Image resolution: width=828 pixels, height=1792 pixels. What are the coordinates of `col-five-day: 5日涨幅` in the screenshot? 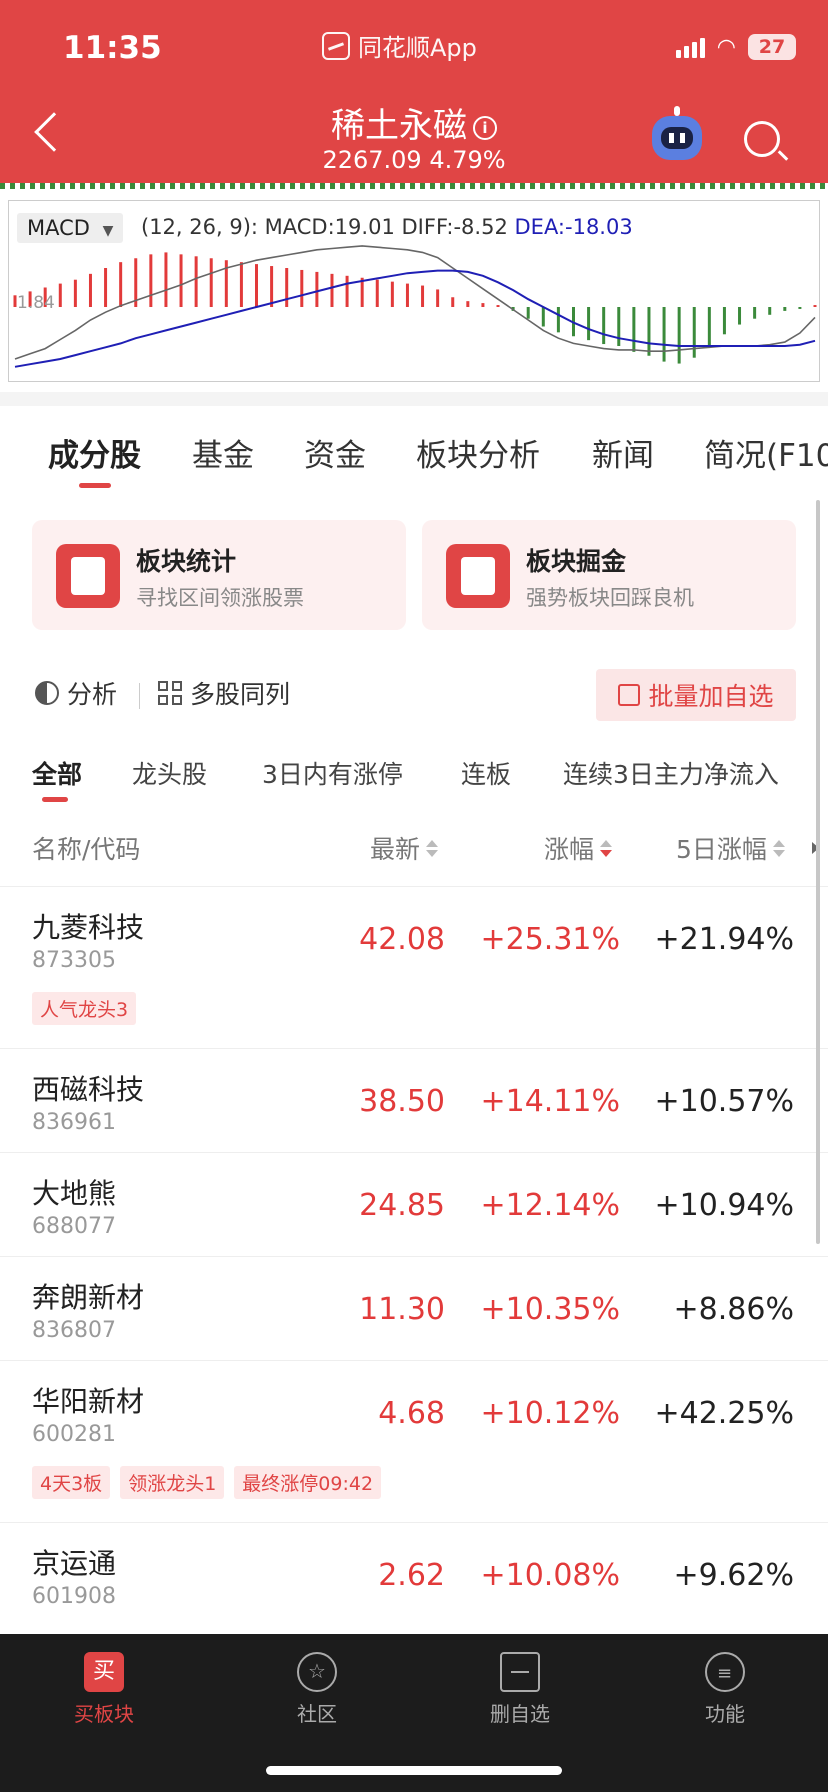 It's located at (730, 848).